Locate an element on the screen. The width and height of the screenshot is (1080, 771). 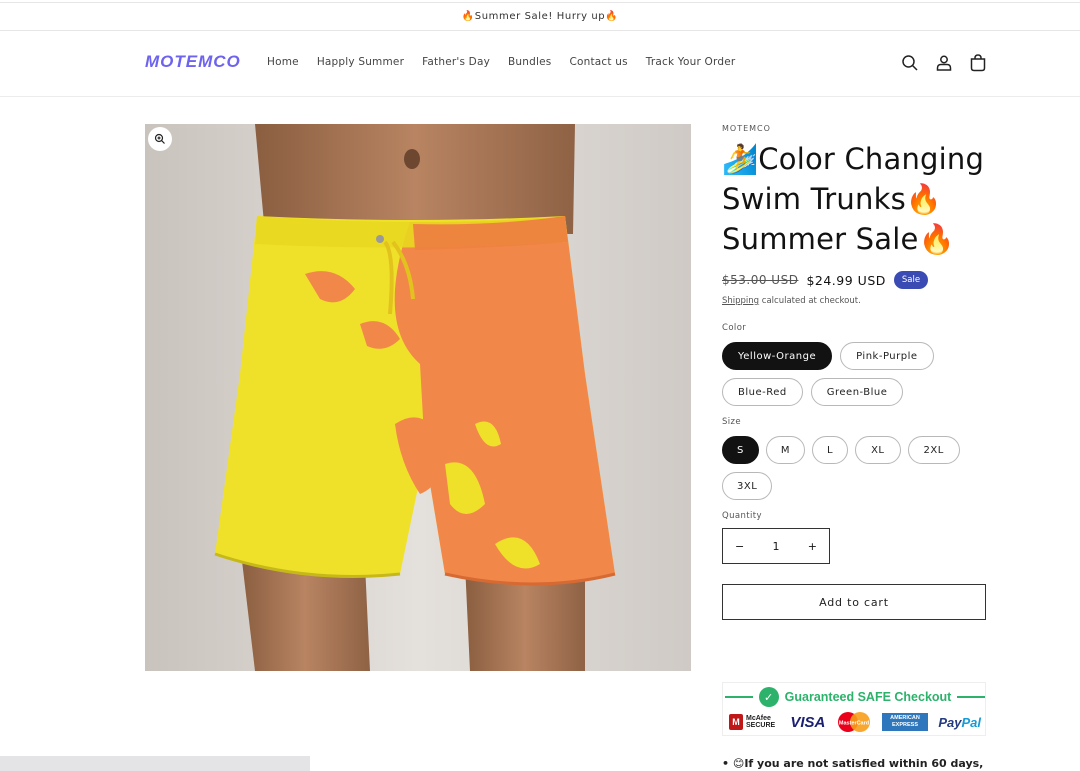
paypal-logo: PayPal is located at coordinates (959, 722).